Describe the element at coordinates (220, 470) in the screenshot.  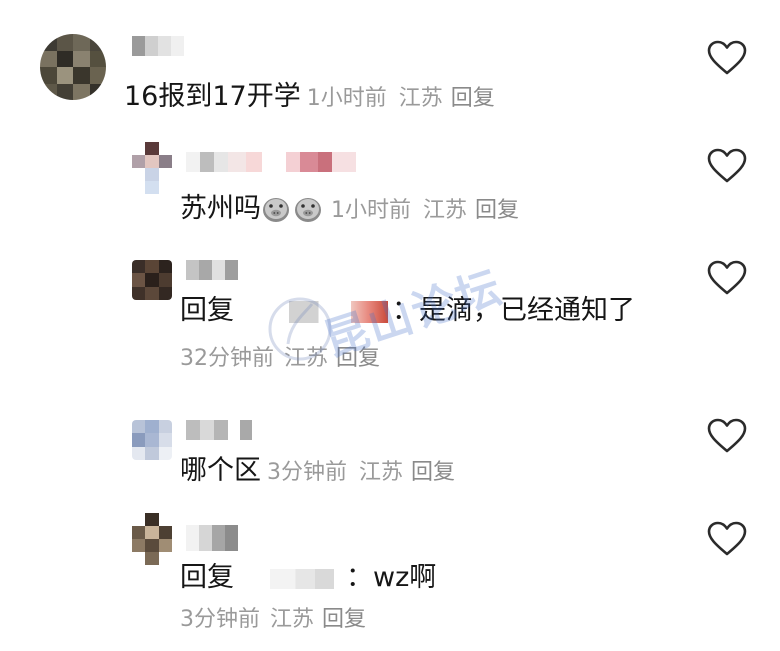
I see `comment-text: 哪个区` at that location.